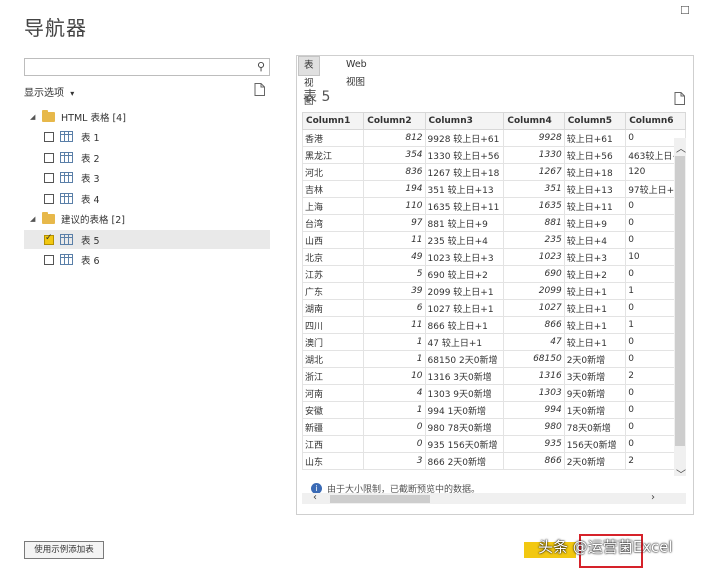 The height and width of the screenshot is (573, 720). Describe the element at coordinates (157, 198) in the screenshot. I see `tree-item-table-4: 表 4` at that location.